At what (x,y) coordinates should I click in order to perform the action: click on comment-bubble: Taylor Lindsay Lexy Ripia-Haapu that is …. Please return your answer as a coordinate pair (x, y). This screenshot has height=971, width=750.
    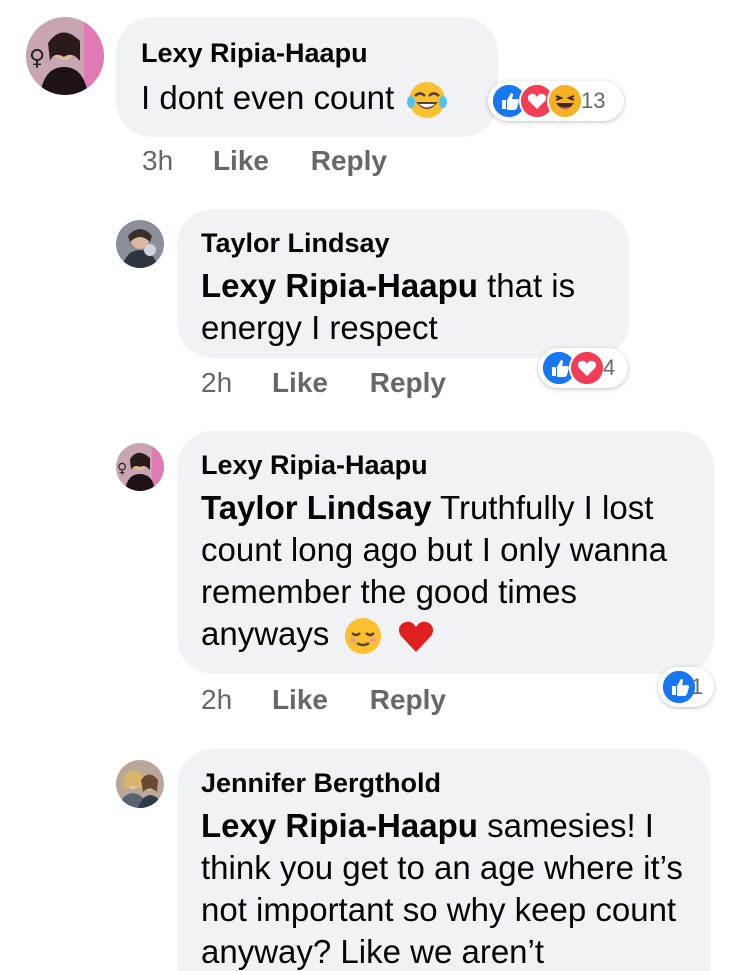
    Looking at the image, I should click on (403, 283).